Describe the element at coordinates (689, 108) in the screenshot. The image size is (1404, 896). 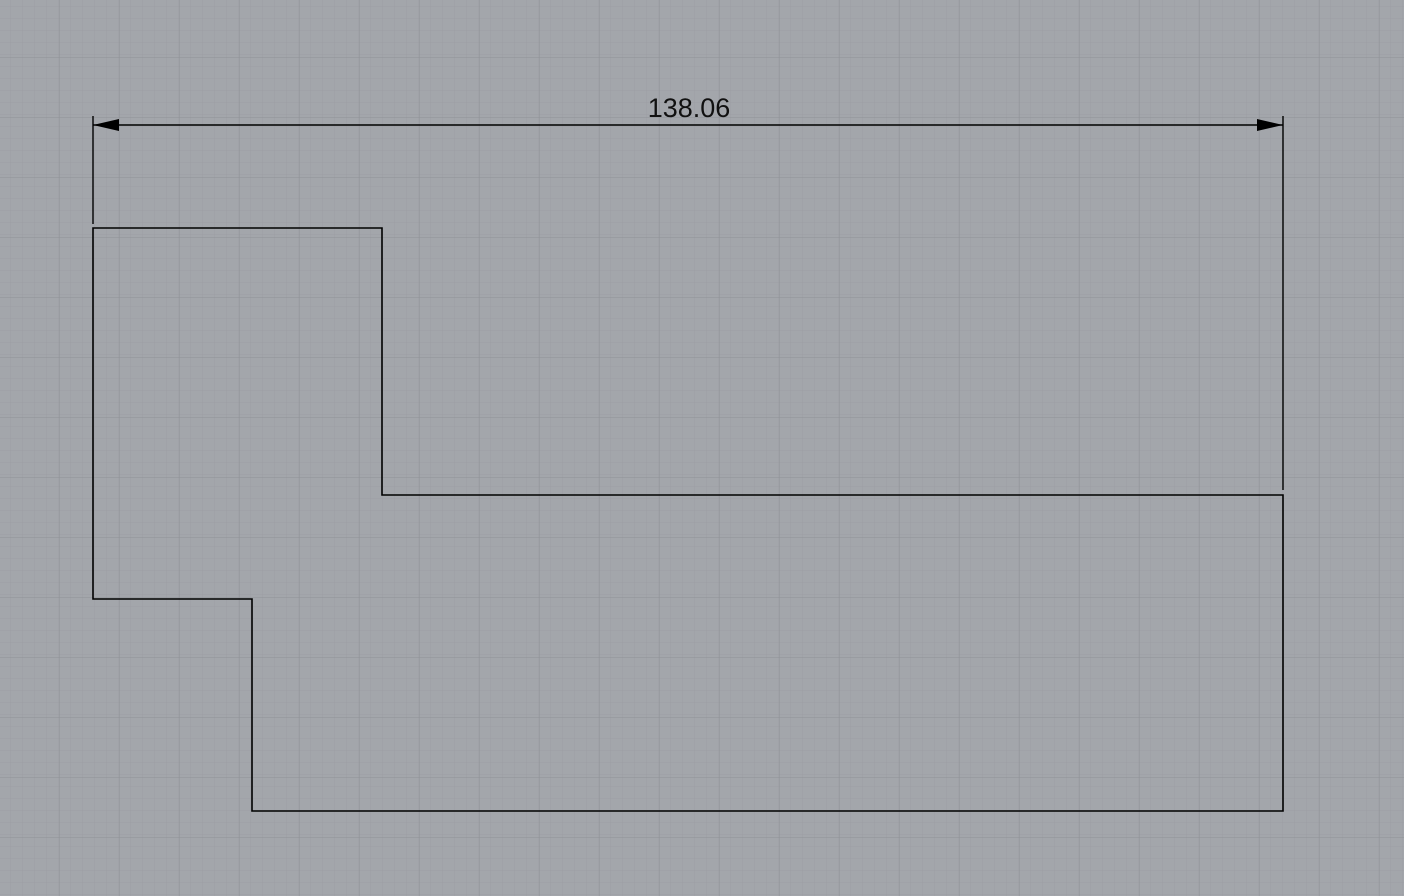
I see `dimension-value: 138.06` at that location.